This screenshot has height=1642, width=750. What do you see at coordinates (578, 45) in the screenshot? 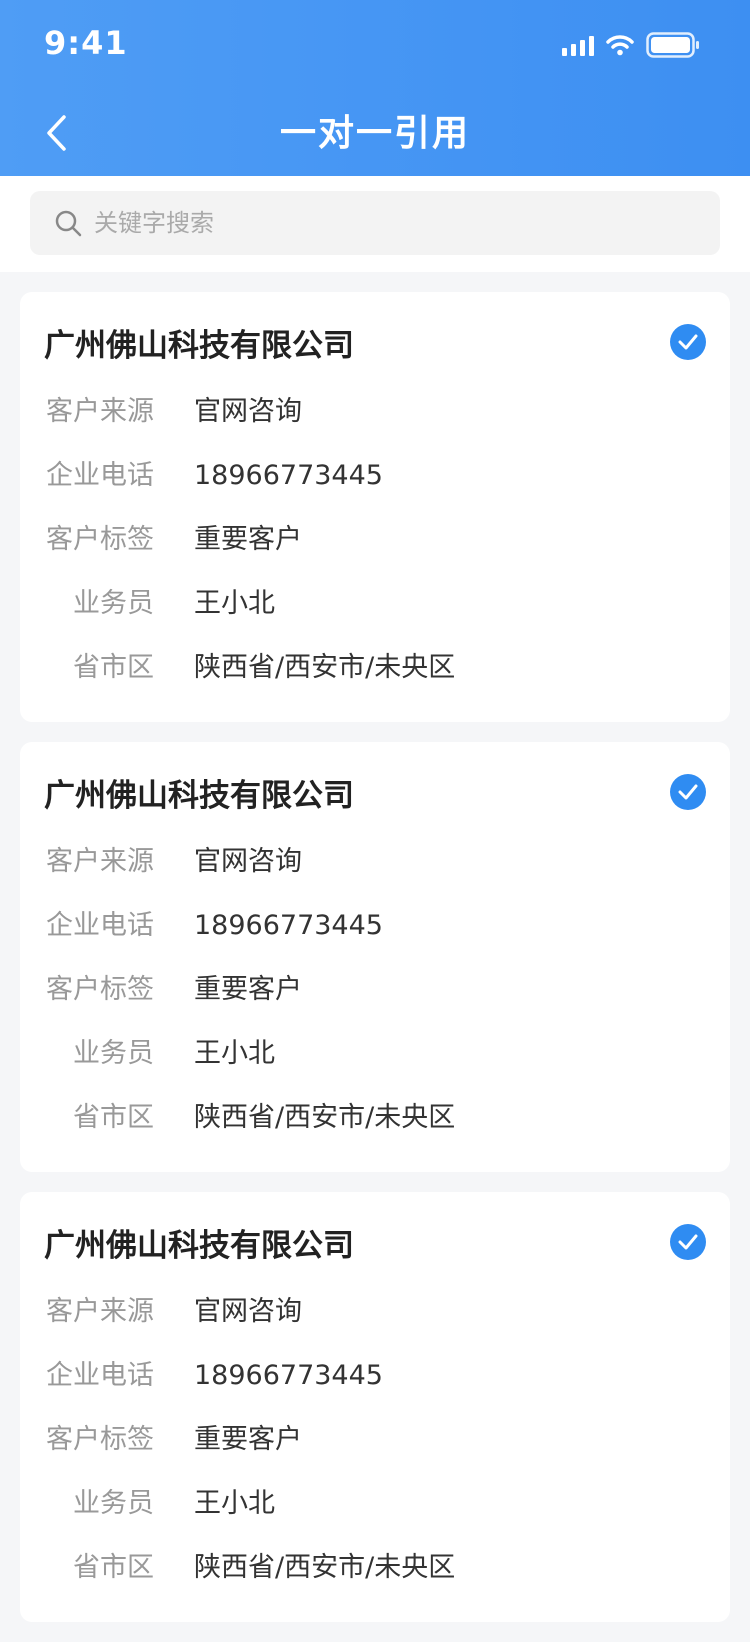
I see `cellular-signal-icon` at bounding box center [578, 45].